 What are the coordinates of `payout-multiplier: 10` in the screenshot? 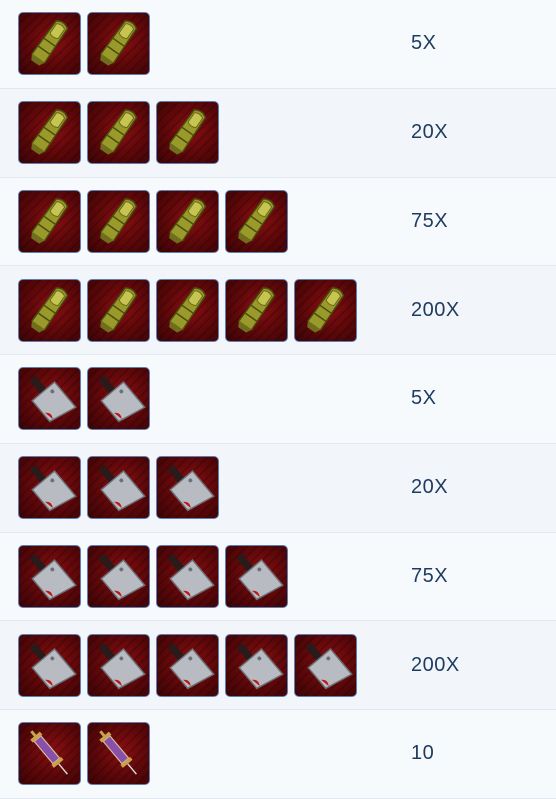 It's located at (423, 753).